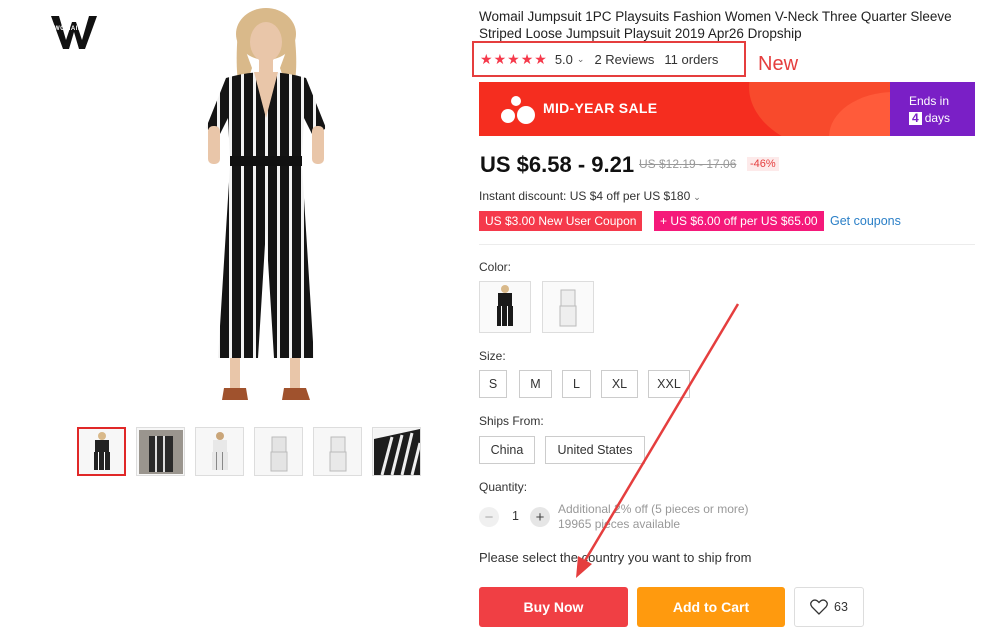 This screenshot has height=641, width=1000. What do you see at coordinates (495, 267) in the screenshot?
I see `color-label: Color:` at bounding box center [495, 267].